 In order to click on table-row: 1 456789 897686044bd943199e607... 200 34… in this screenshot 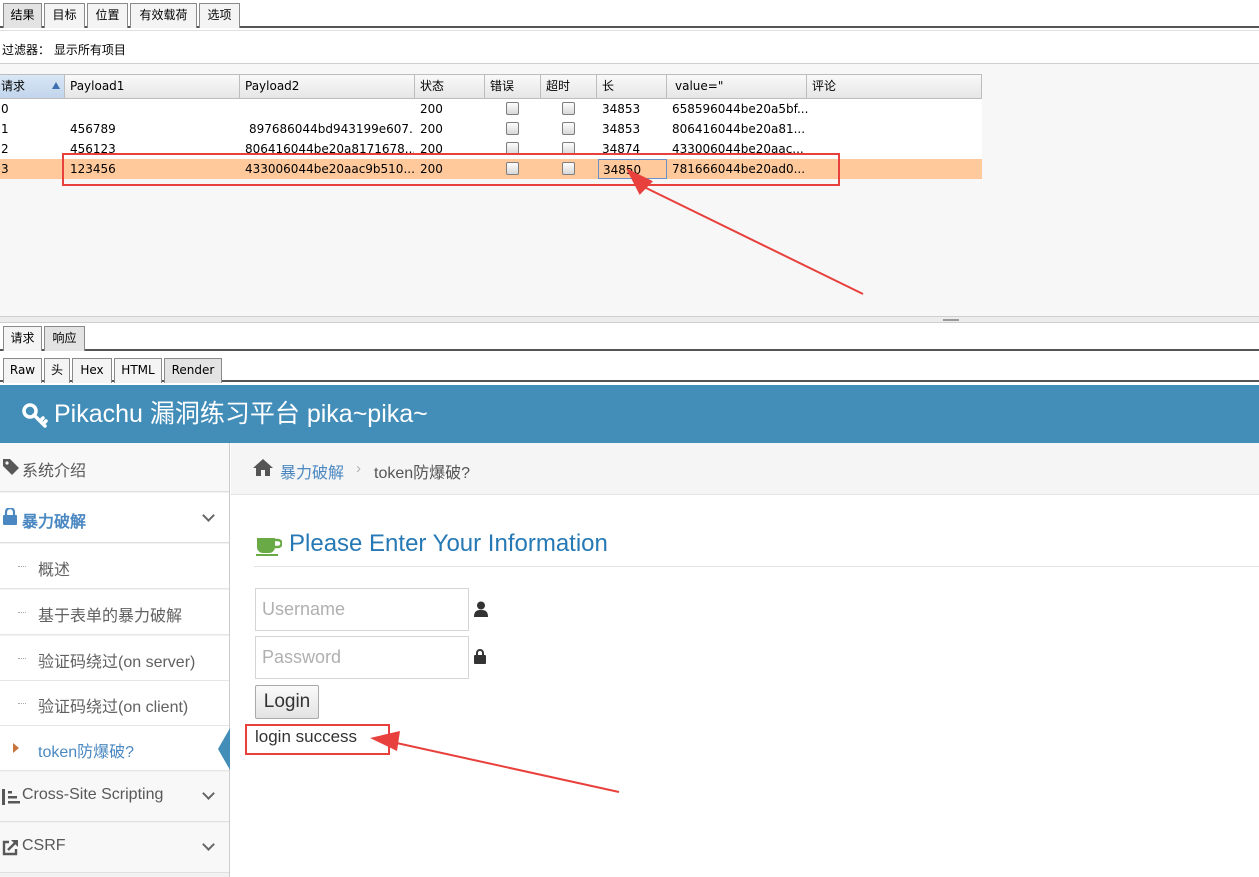, I will do `click(491, 129)`.